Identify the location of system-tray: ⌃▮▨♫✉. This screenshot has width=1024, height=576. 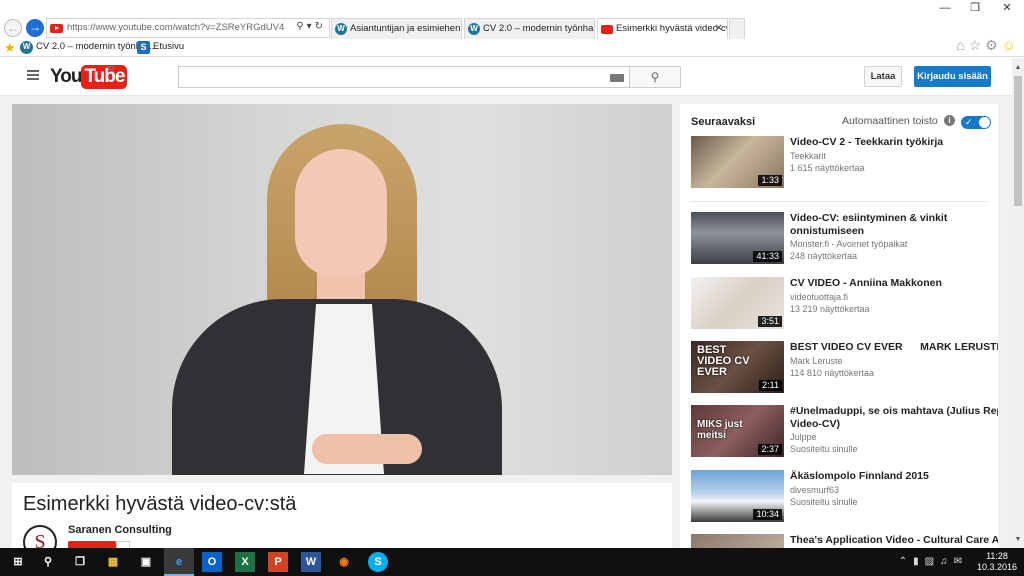
(933, 561).